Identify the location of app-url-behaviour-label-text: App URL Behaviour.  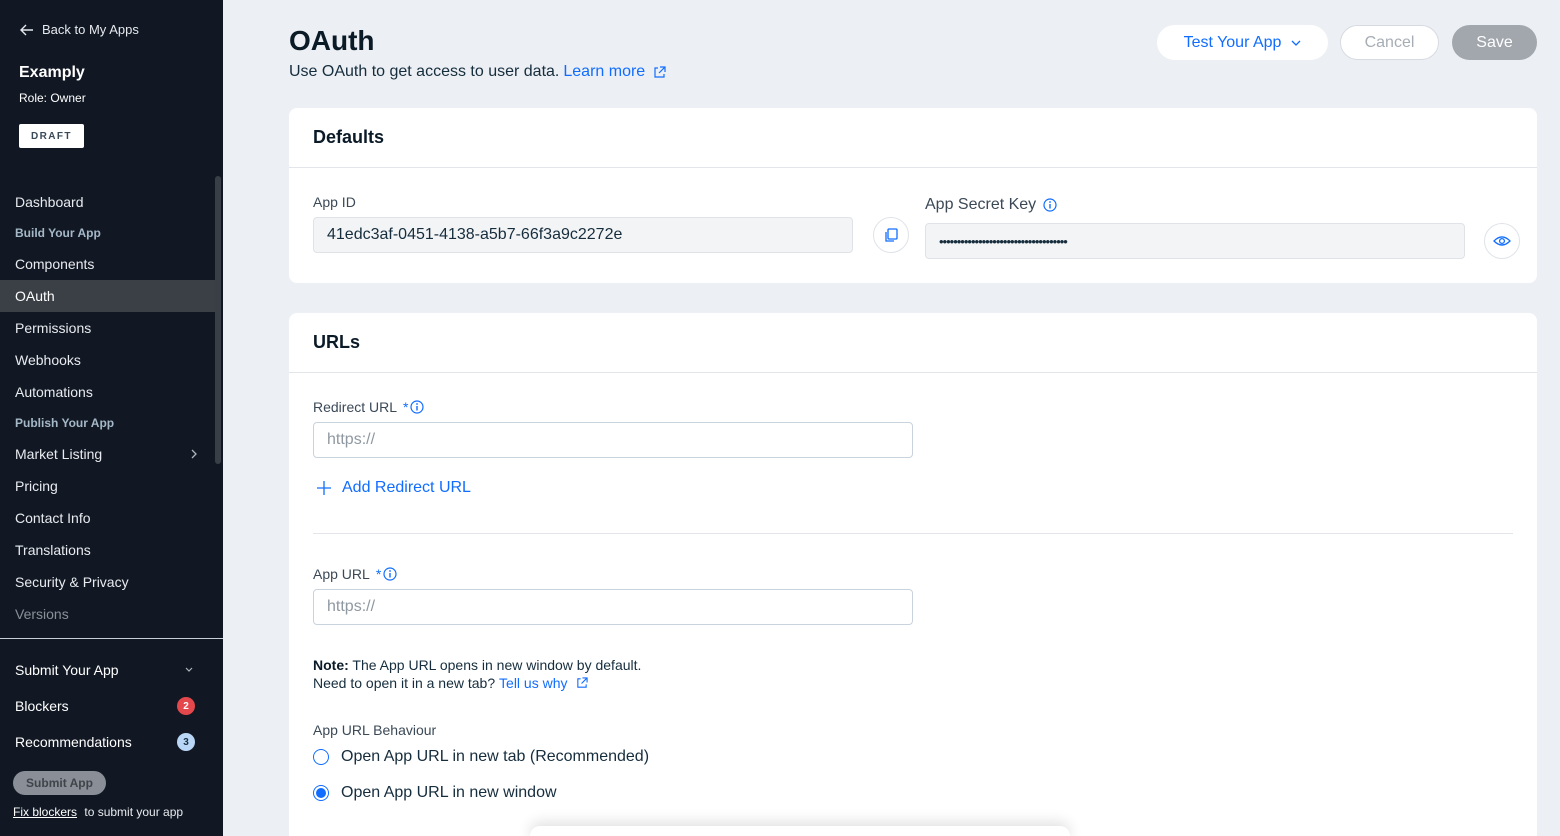
(375, 730).